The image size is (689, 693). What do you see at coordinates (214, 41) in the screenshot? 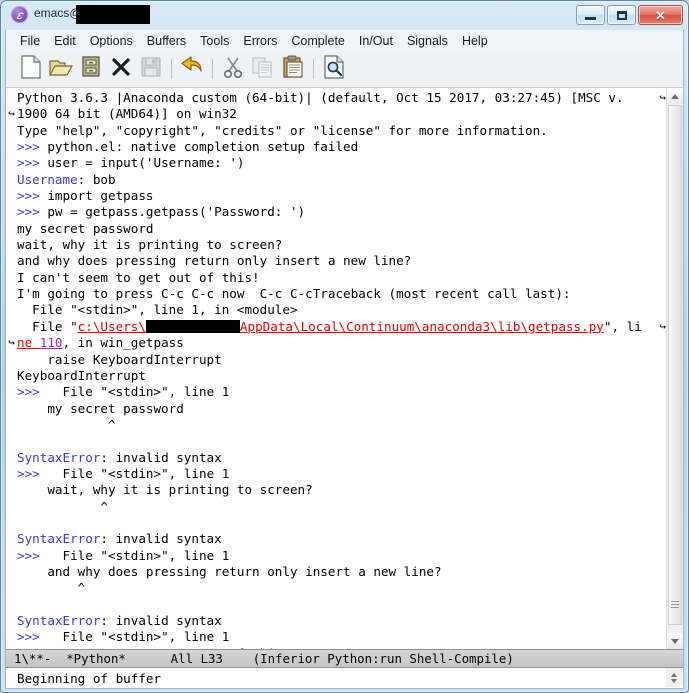
I see `menu-item-tools: Tools` at bounding box center [214, 41].